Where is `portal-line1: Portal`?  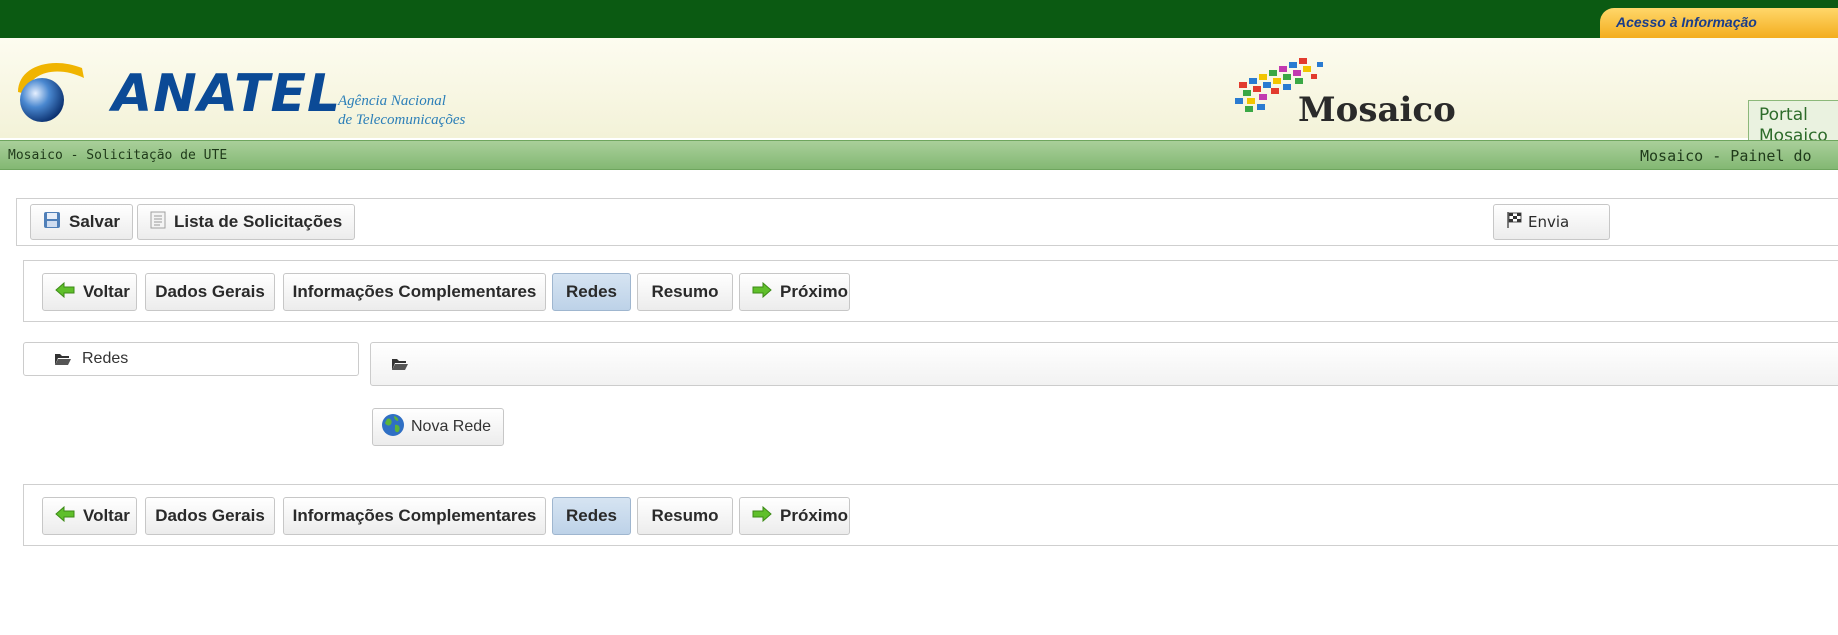 portal-line1: Portal is located at coordinates (1783, 115).